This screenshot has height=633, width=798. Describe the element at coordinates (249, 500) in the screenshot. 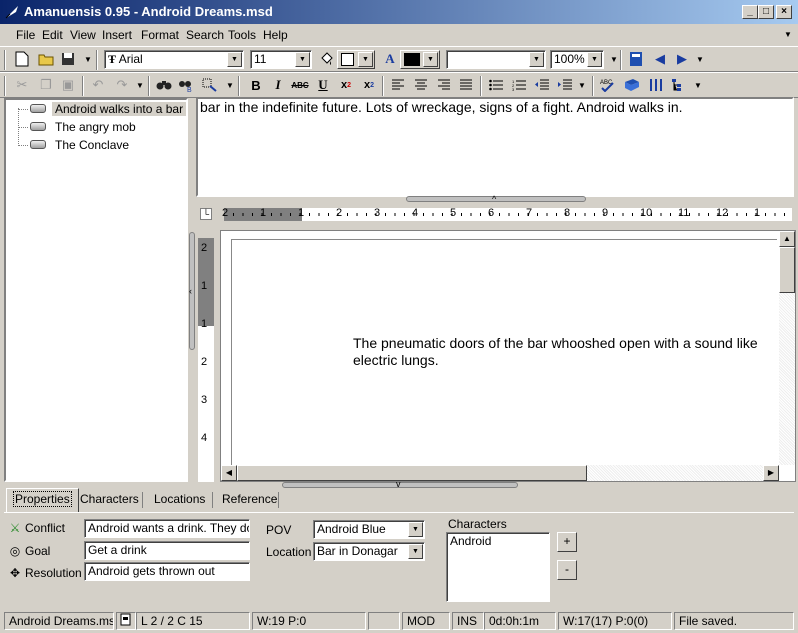

I see `tab-reference: Reference` at that location.